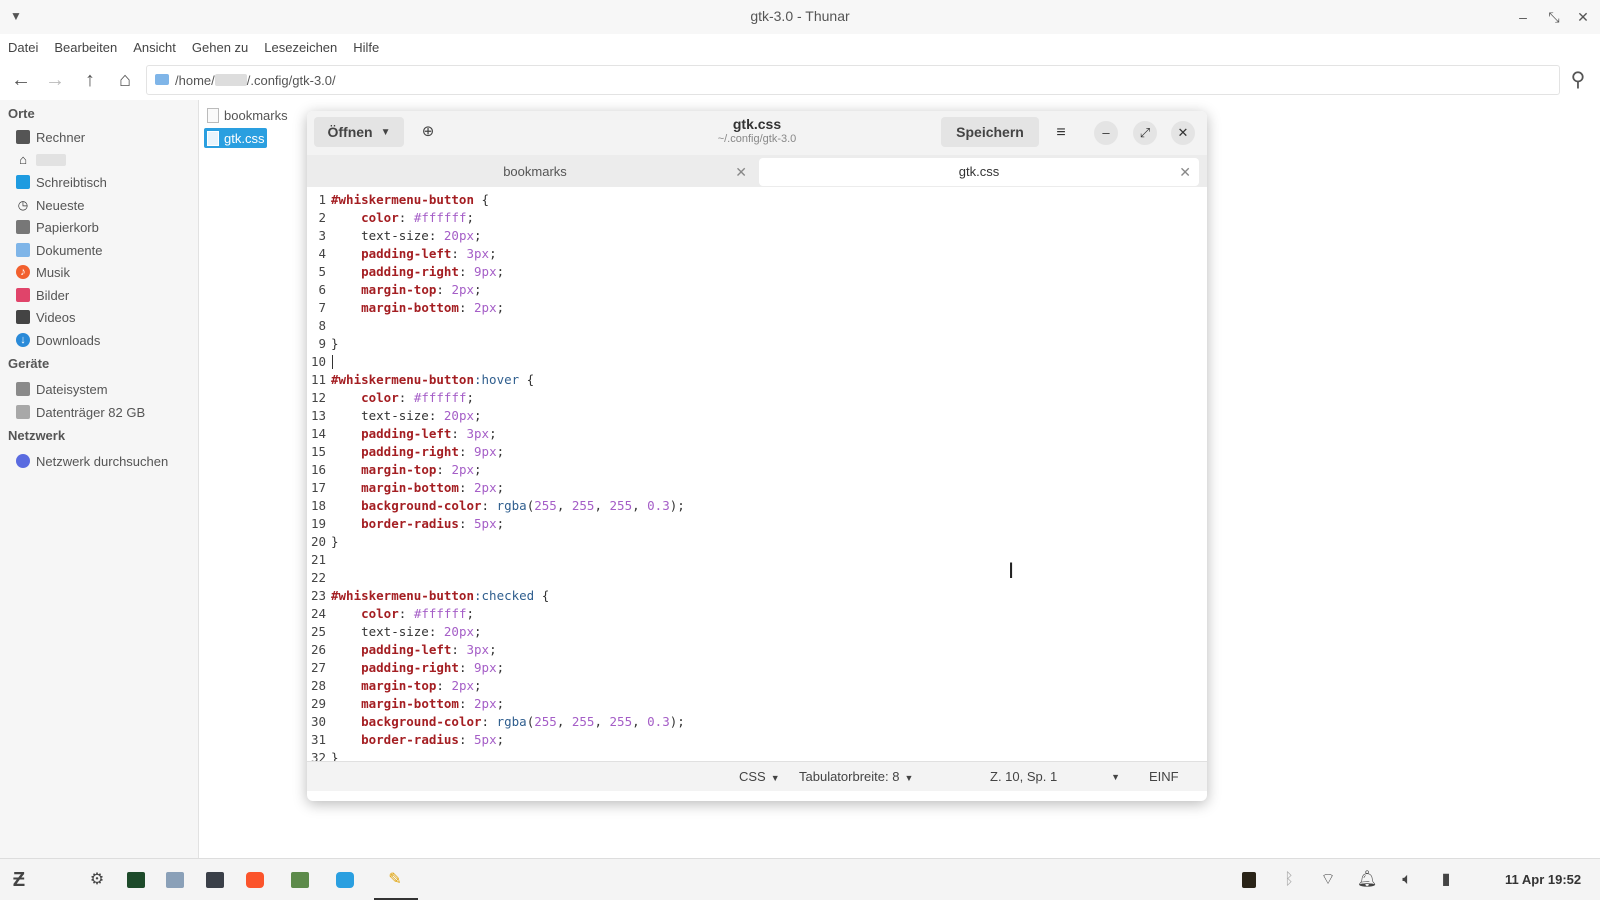 The height and width of the screenshot is (900, 1600). Describe the element at coordinates (1446, 880) in the screenshot. I see `battery-icon: ▮` at that location.